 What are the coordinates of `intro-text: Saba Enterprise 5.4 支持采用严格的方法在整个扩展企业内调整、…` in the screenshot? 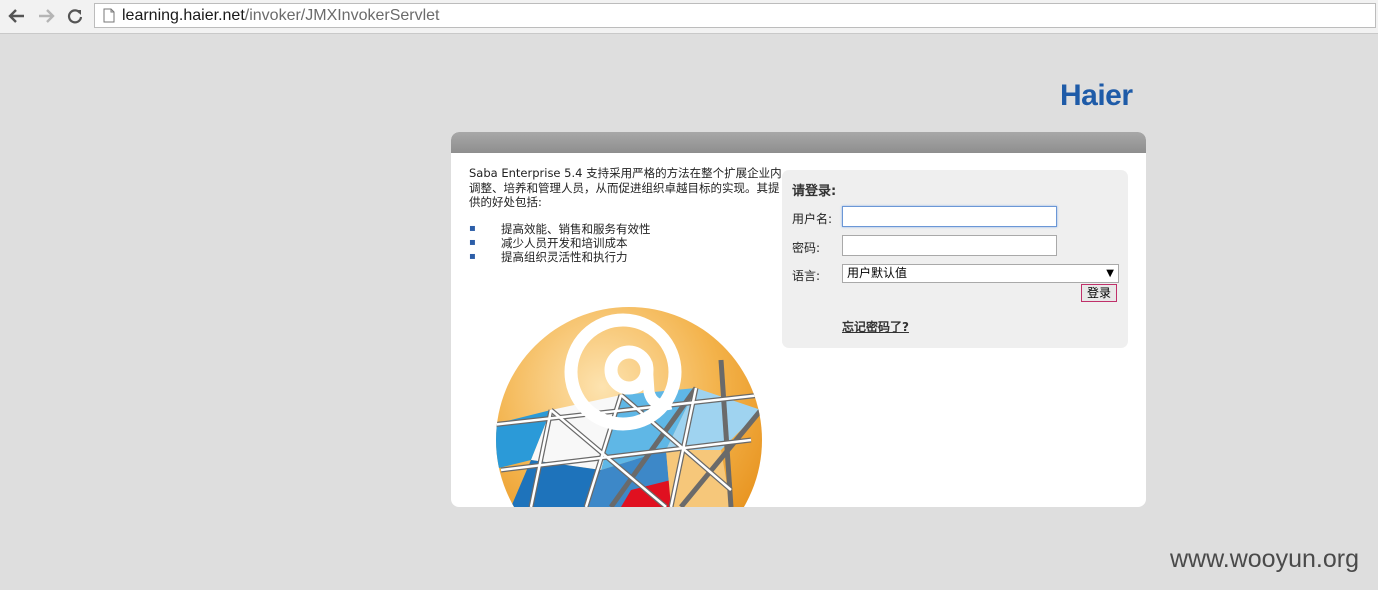 It's located at (625, 187).